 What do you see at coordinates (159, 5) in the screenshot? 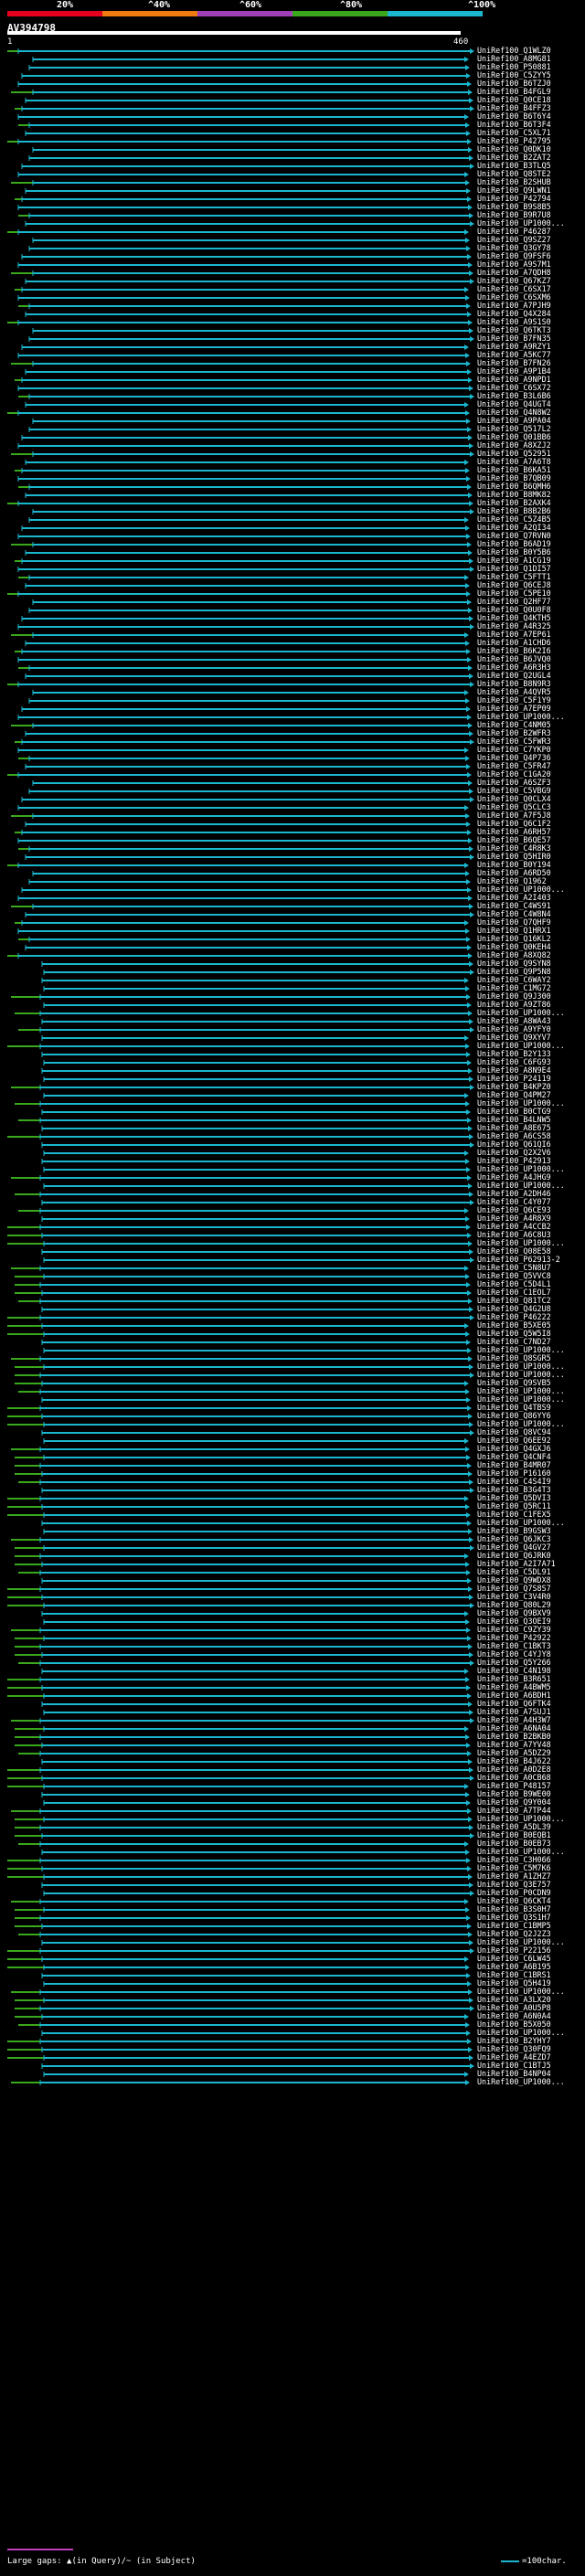
I see `identity-40-label: ^40%` at bounding box center [159, 5].